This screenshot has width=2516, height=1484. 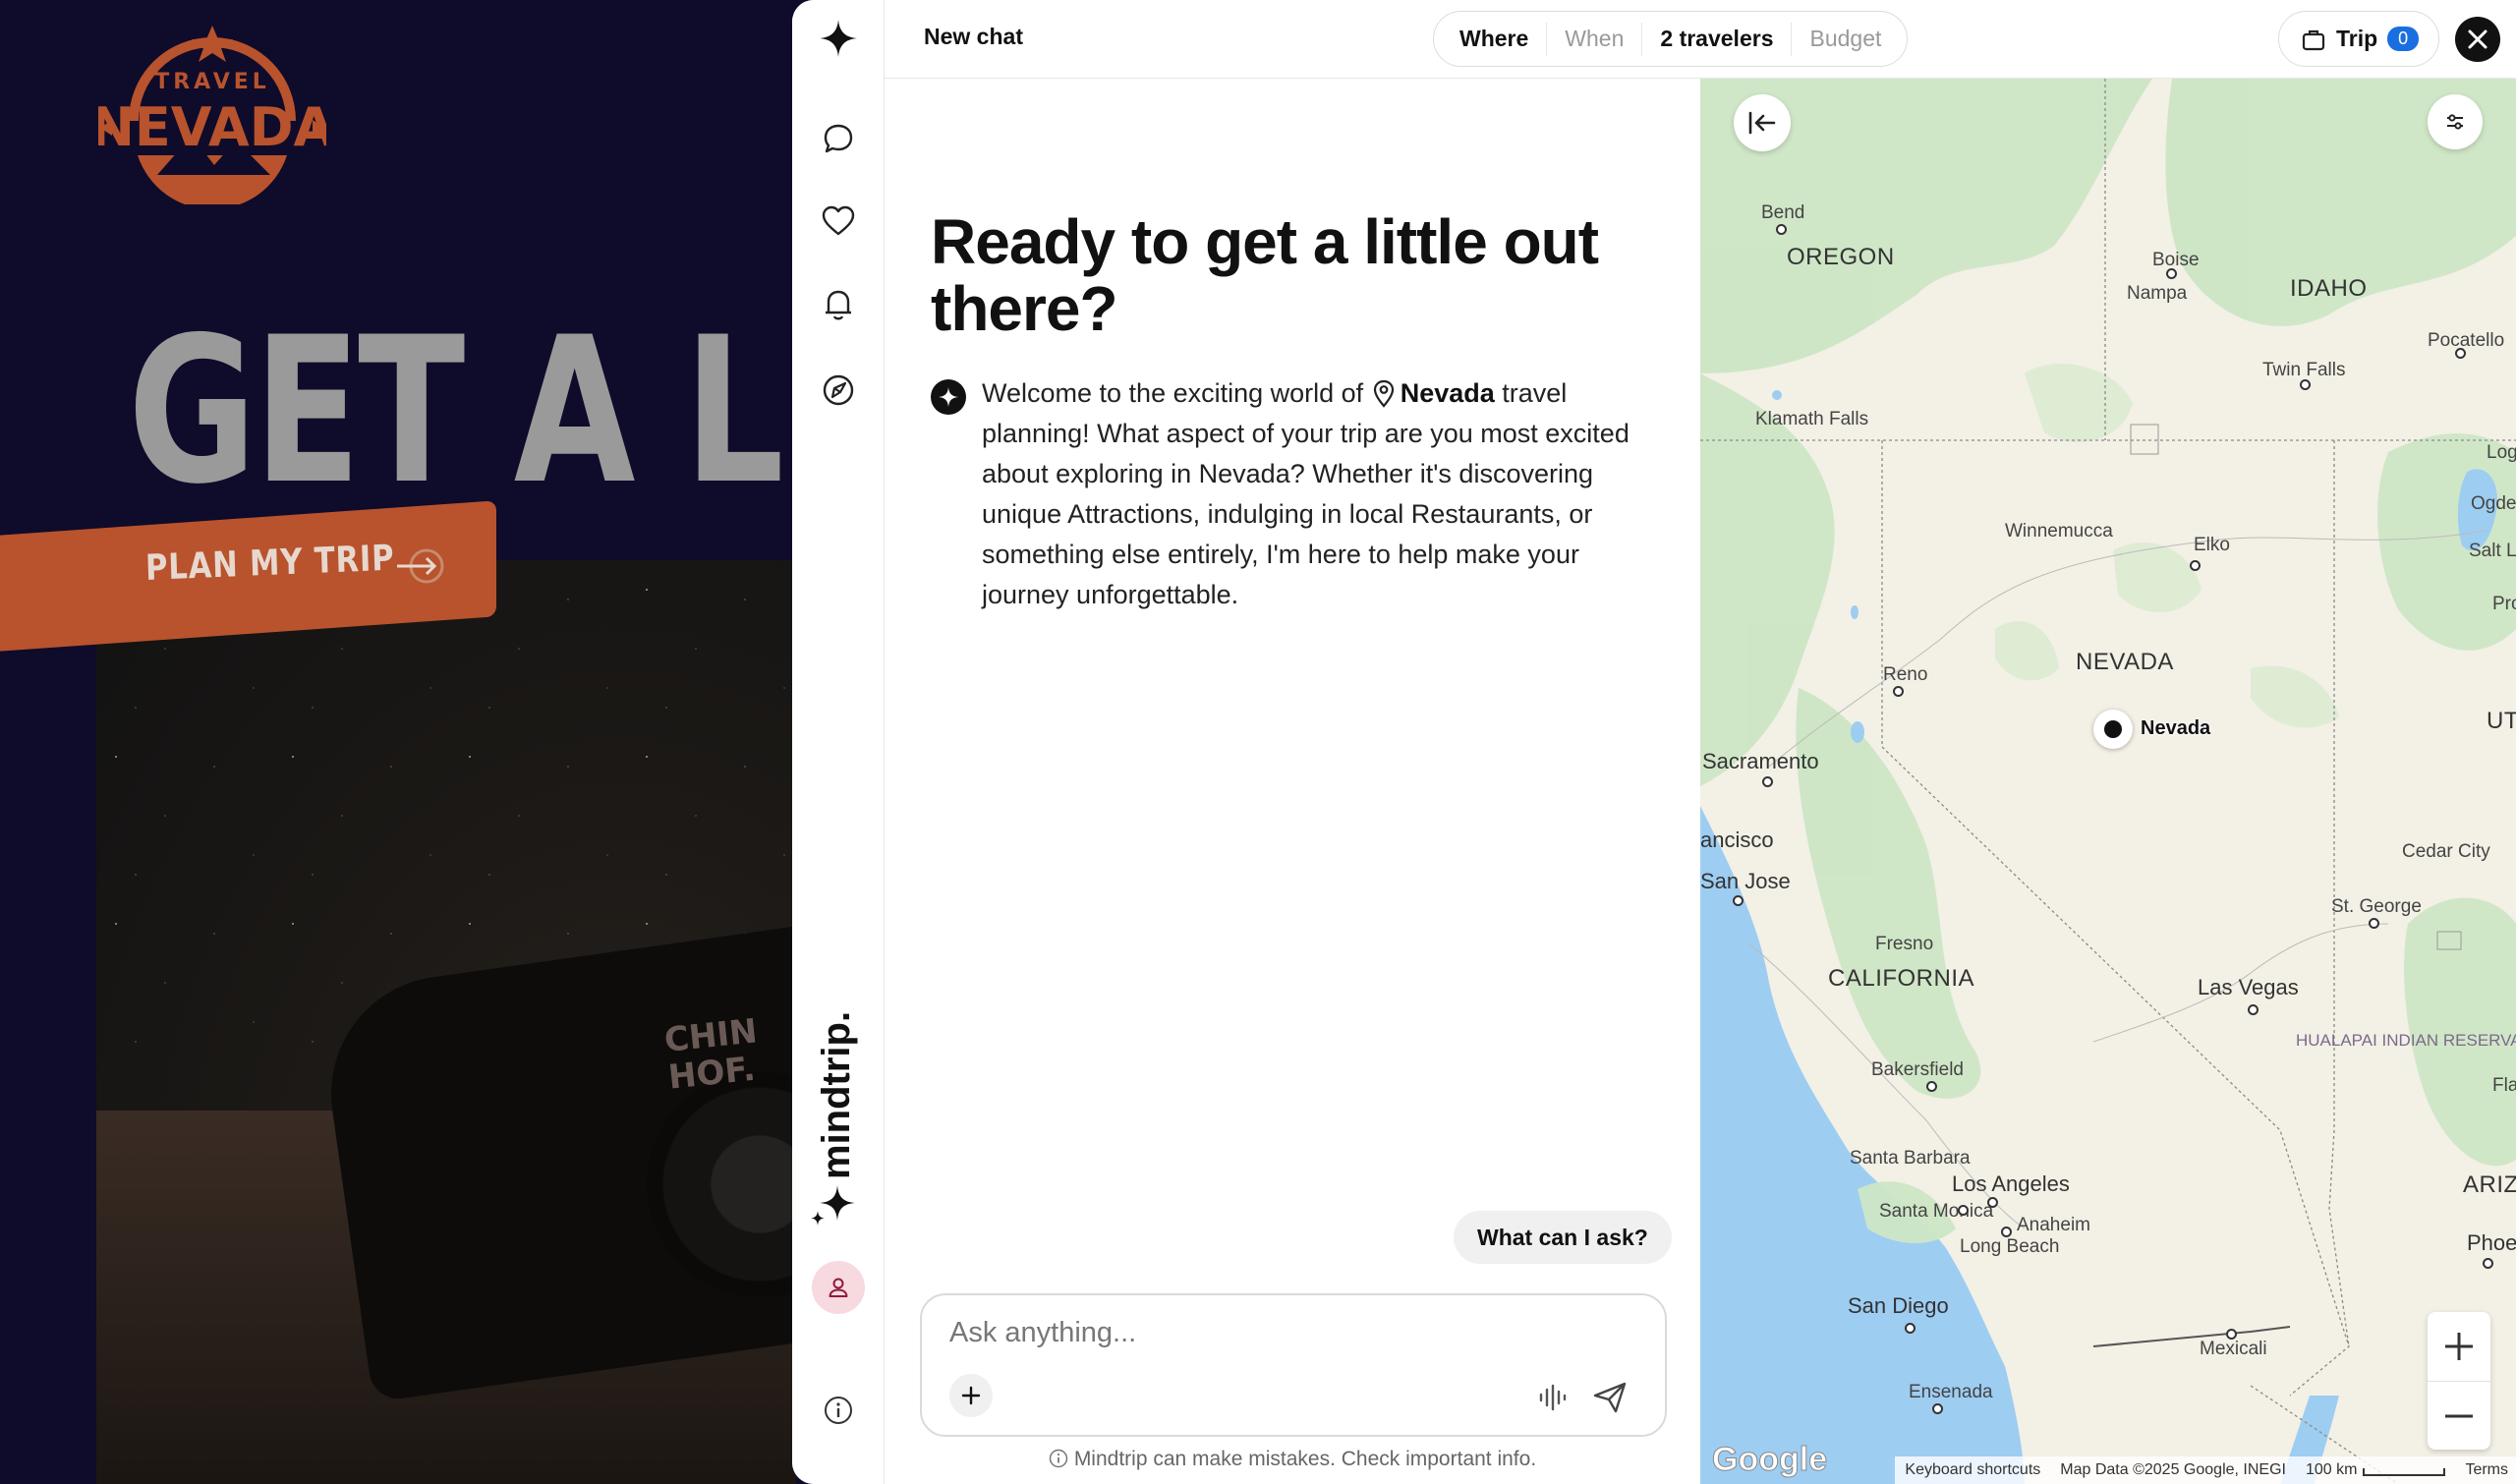 What do you see at coordinates (1244, 1333) in the screenshot?
I see `ask-input` at bounding box center [1244, 1333].